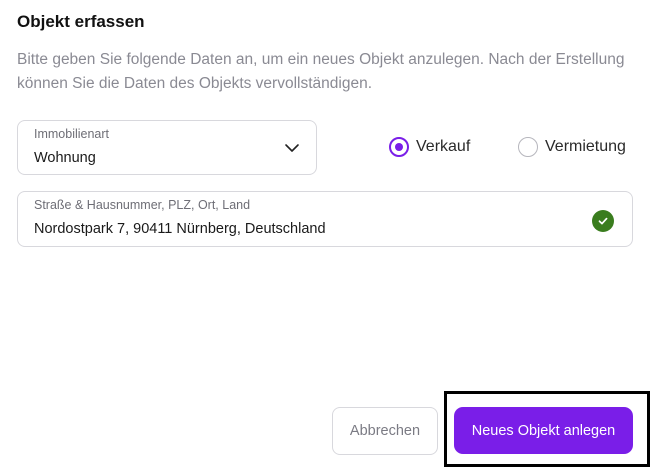 This screenshot has height=476, width=652. I want to click on radio-verkauf: Verkauf, so click(429, 147).